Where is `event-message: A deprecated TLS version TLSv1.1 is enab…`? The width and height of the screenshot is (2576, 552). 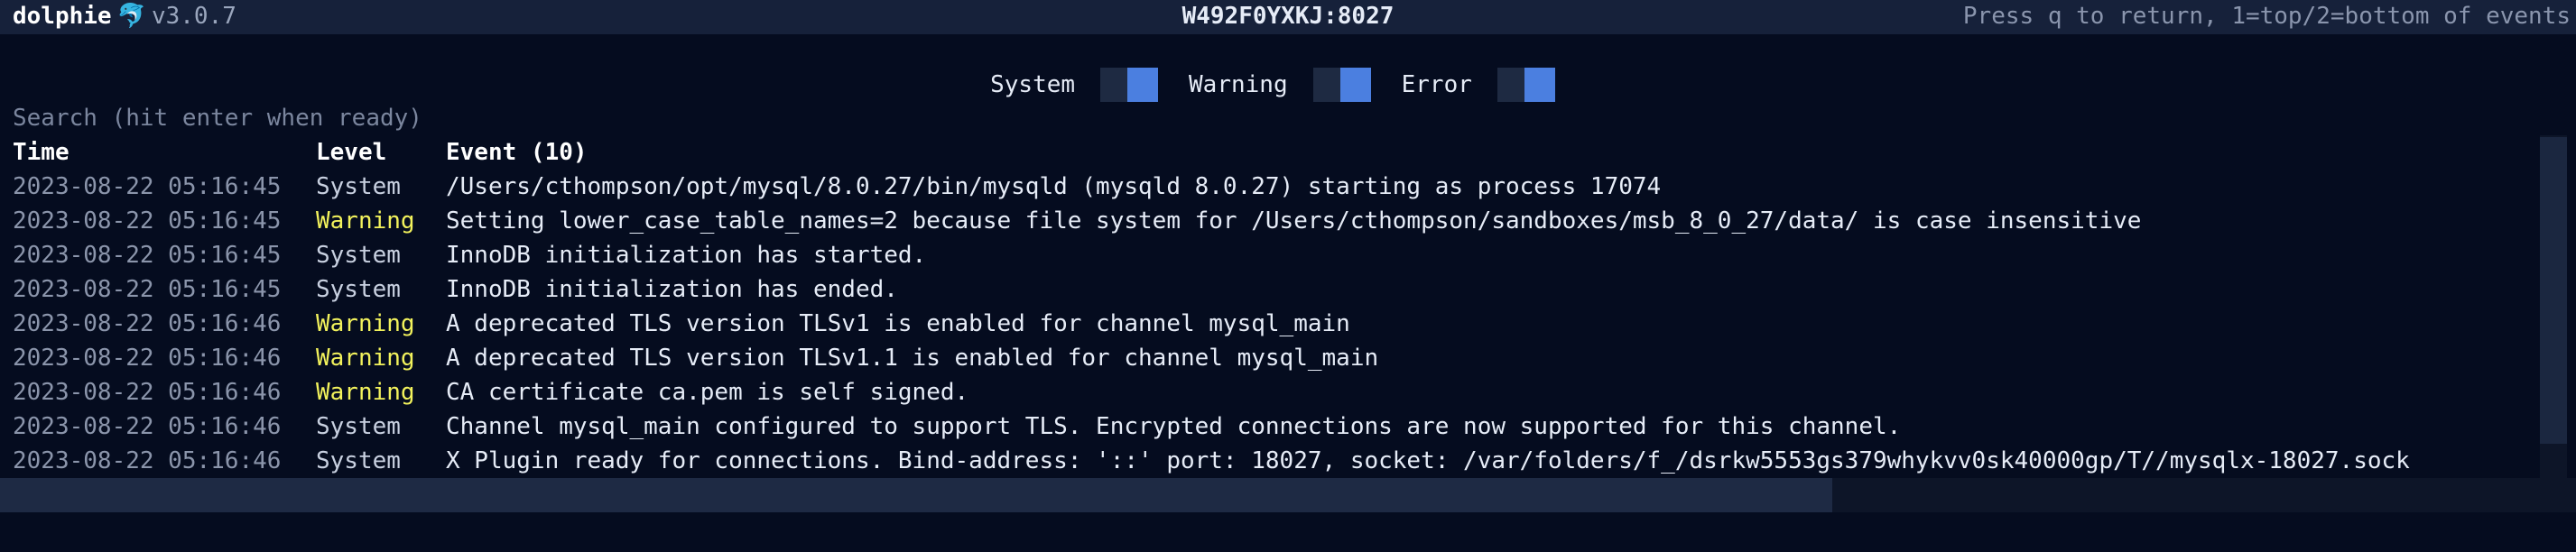
event-message: A deprecated TLS version TLSv1.1 is enab… is located at coordinates (912, 358).